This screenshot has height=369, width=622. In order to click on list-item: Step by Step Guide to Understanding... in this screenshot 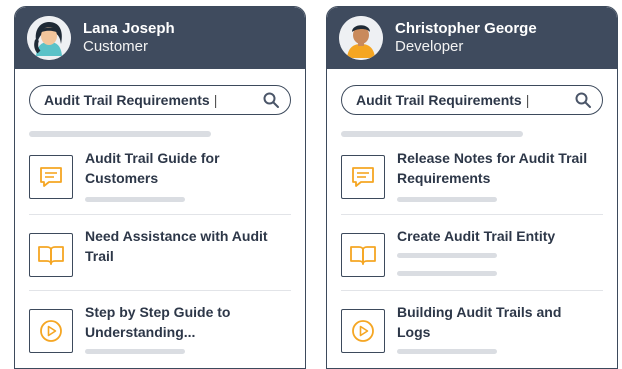, I will do `click(160, 334)`.